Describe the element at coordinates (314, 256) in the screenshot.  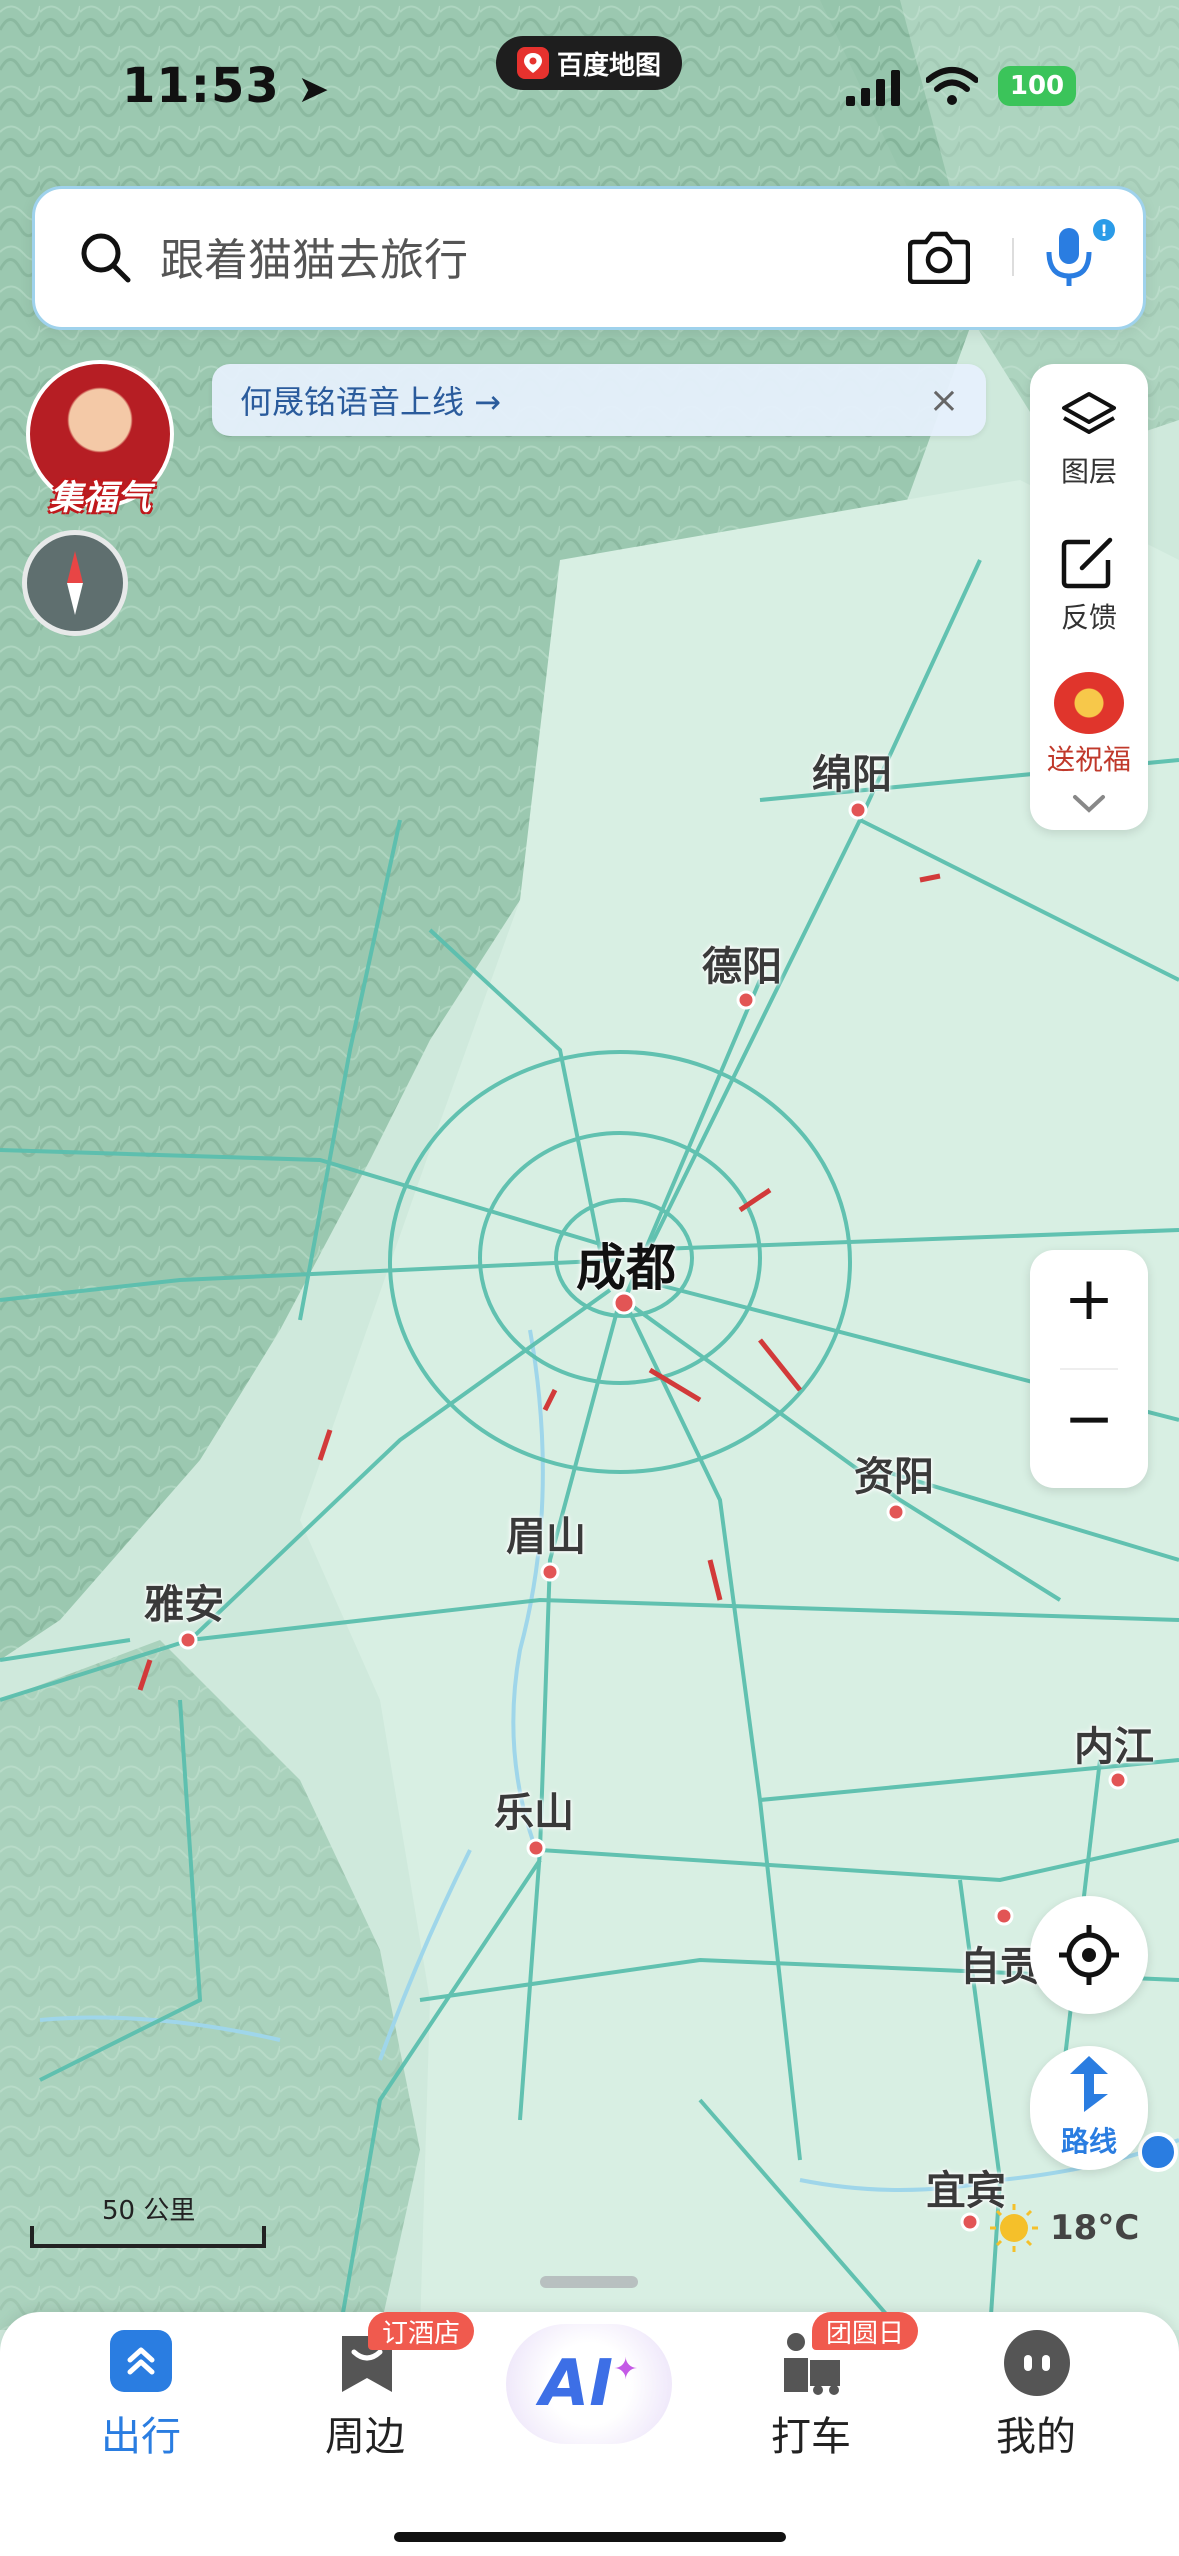
I see `search-input: 跟着猫猫去旅行` at that location.